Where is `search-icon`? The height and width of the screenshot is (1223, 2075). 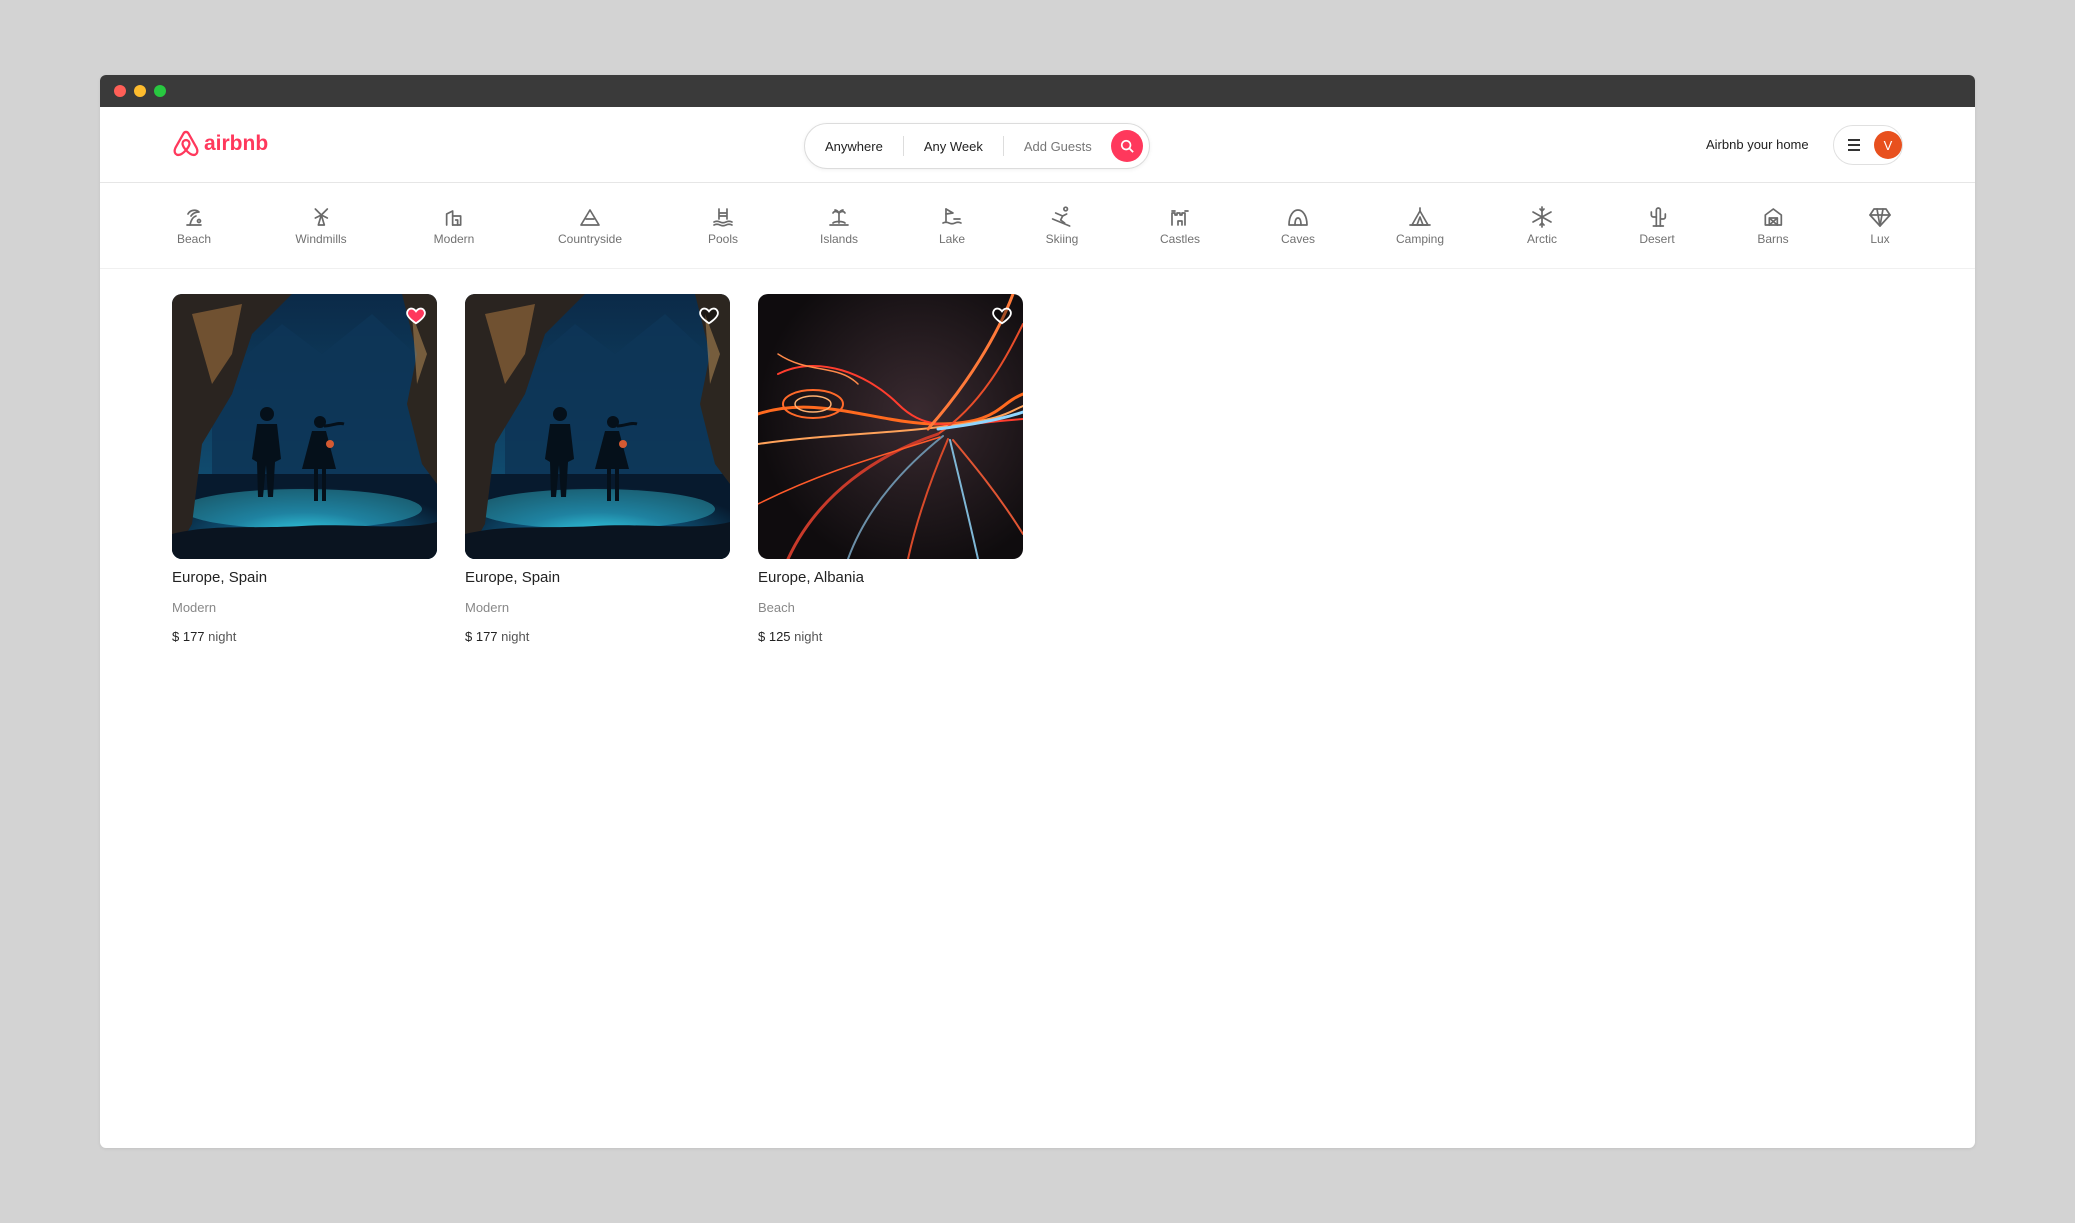
search-icon is located at coordinates (1127, 146).